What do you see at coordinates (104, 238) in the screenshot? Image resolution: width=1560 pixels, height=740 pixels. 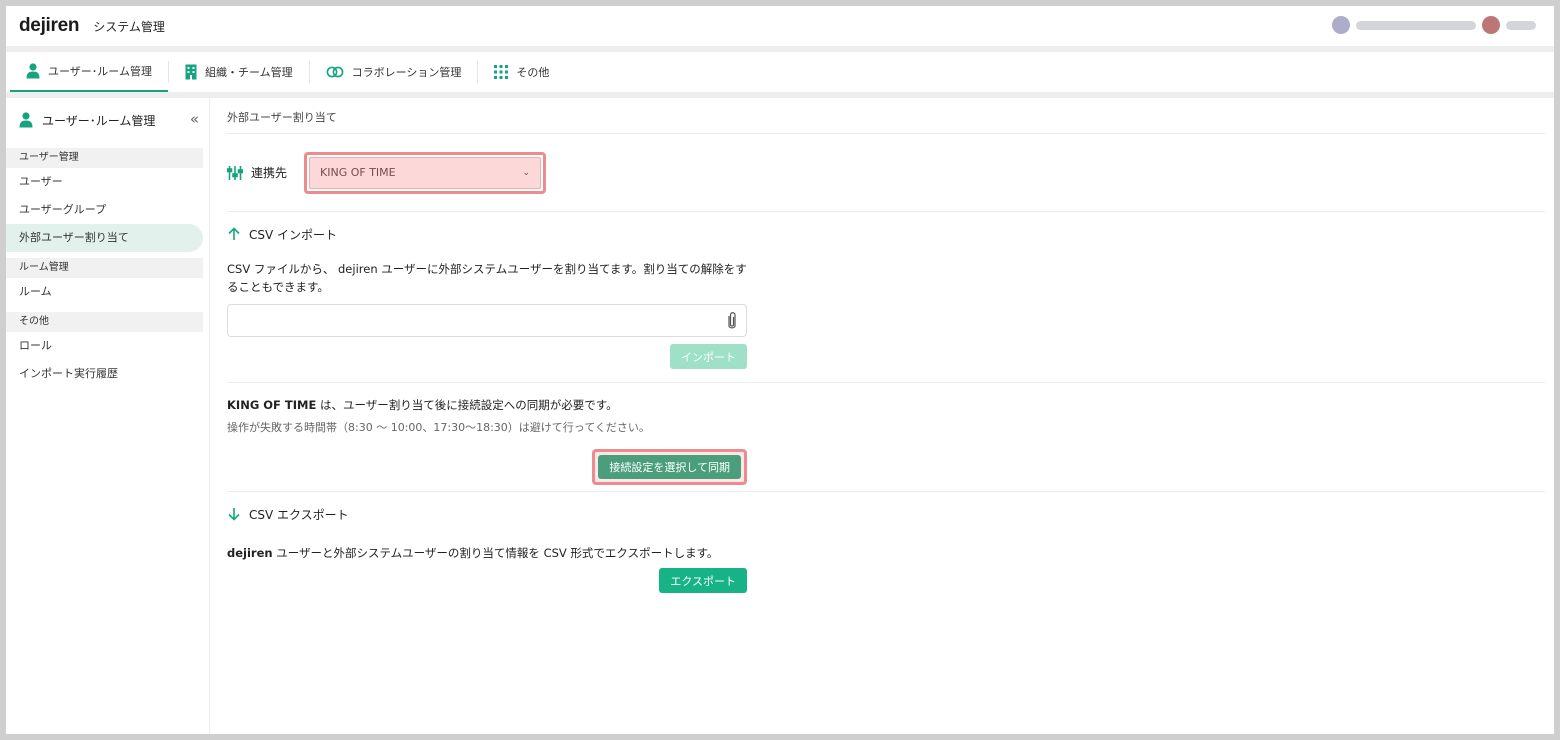 I see `sidebar-item-external-assignment: 外部ユーザー割り当て` at bounding box center [104, 238].